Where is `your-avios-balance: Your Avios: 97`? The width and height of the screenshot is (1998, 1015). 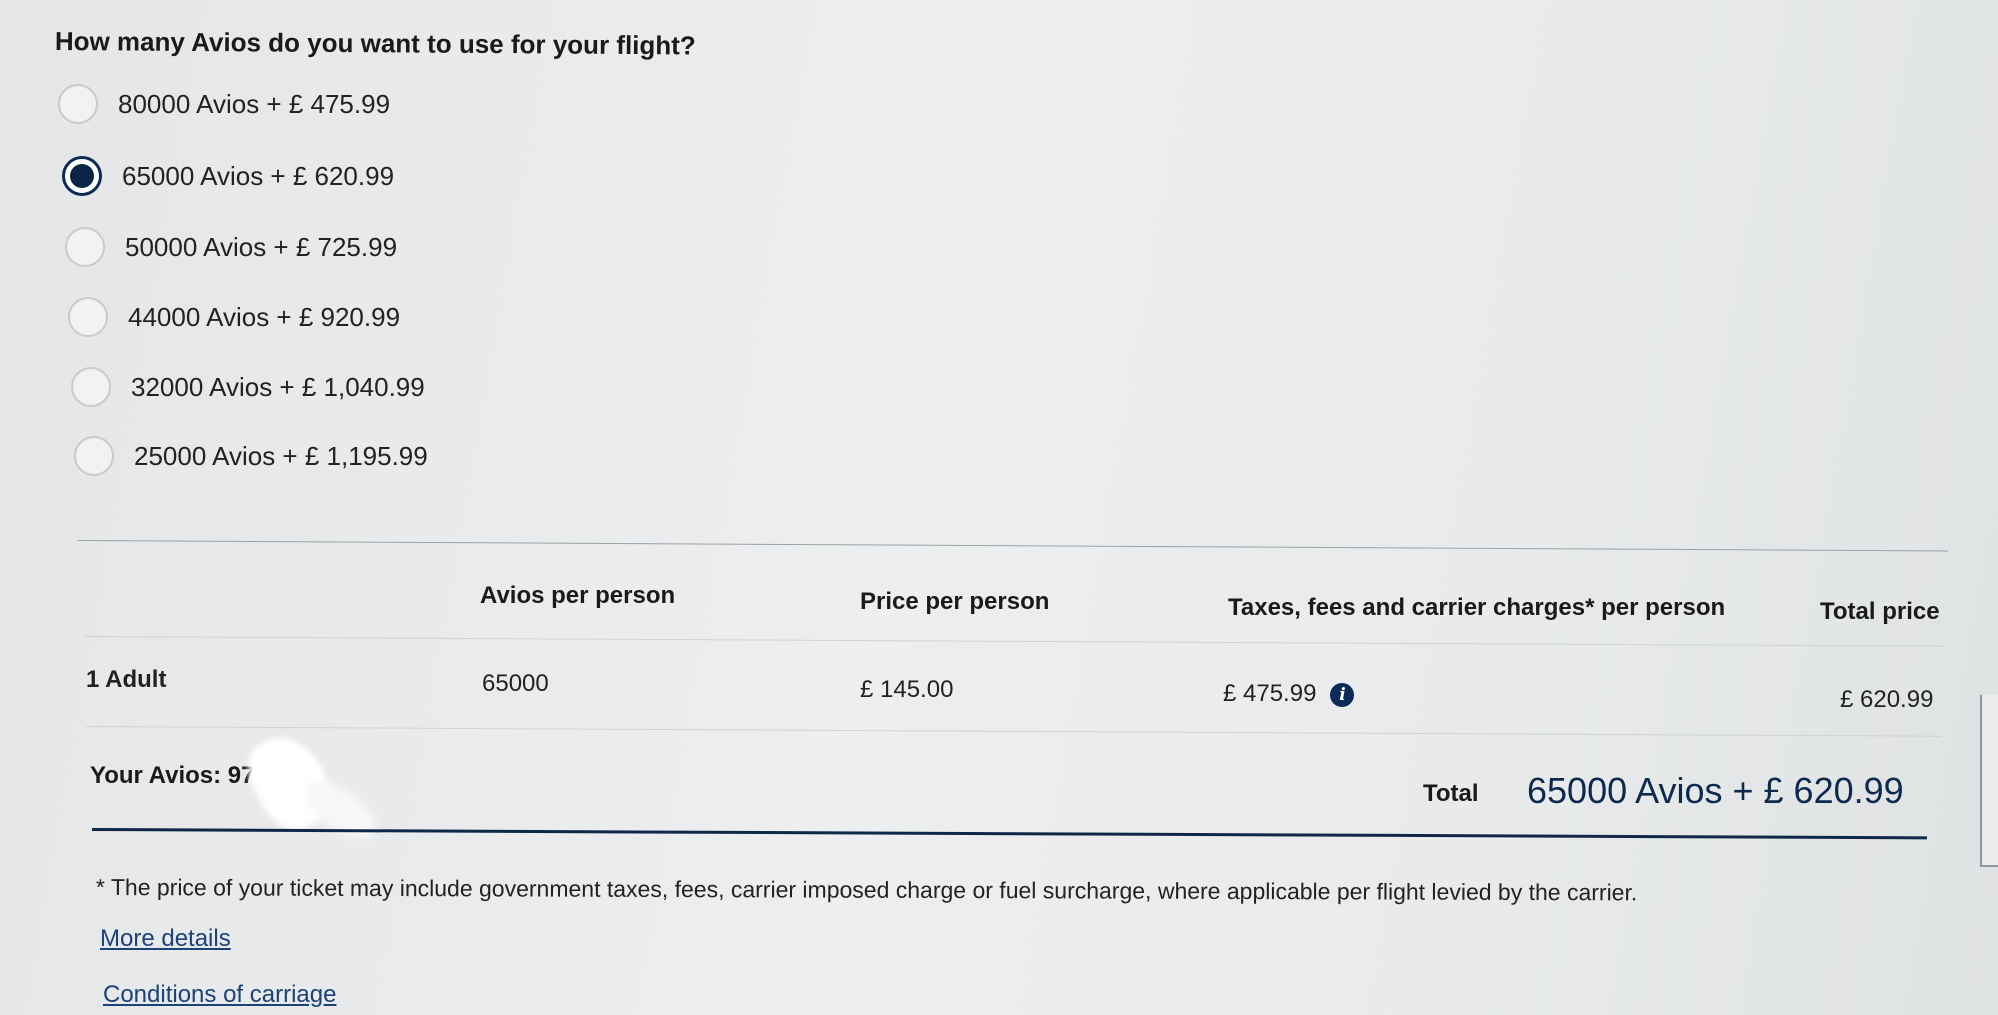
your-avios-balance: Your Avios: 97 is located at coordinates (172, 775).